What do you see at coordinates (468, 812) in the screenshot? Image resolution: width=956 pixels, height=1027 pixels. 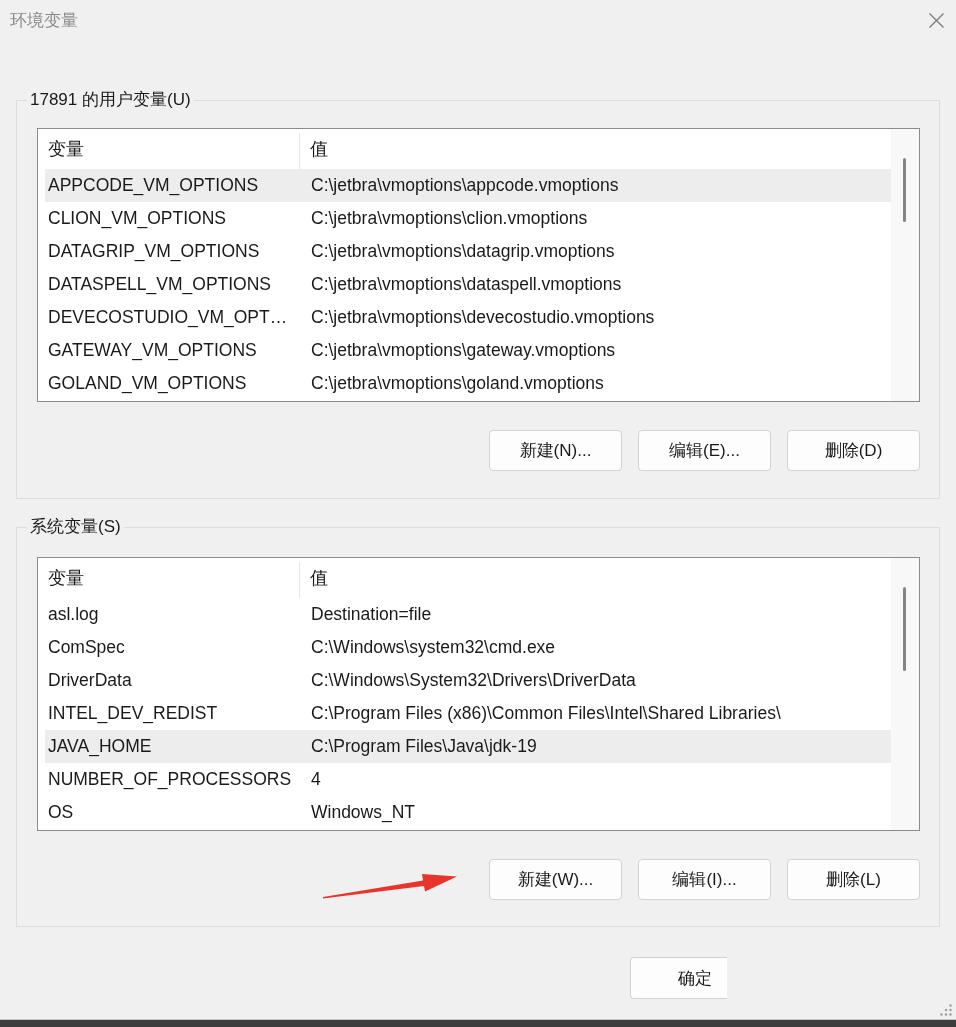 I see `list-row: OS Windows_NT` at bounding box center [468, 812].